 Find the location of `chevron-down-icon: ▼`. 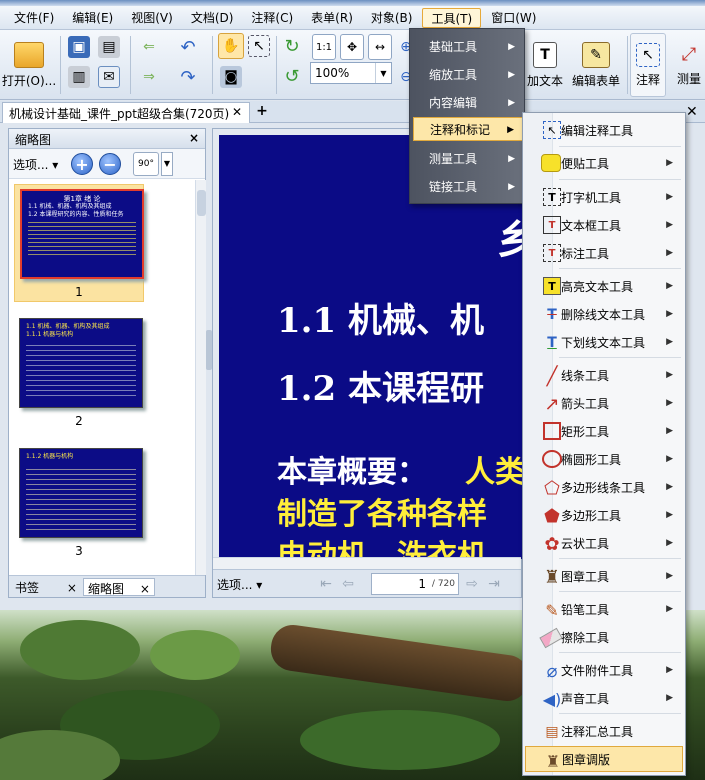

chevron-down-icon: ▼ is located at coordinates (167, 164).